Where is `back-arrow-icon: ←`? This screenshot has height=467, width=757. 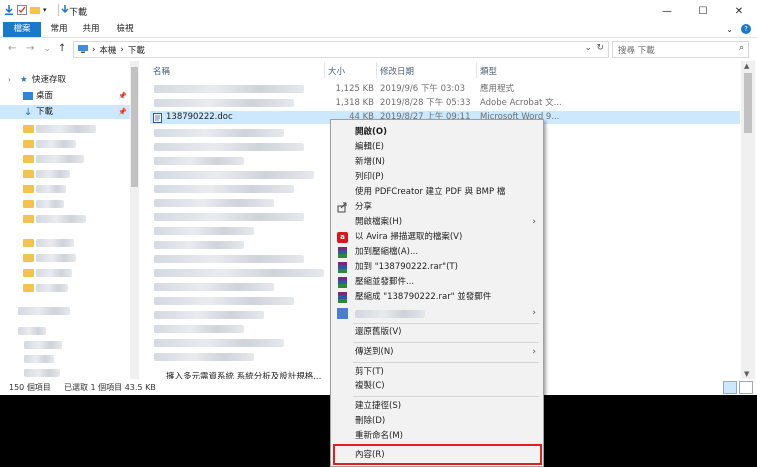
back-arrow-icon: ← is located at coordinates (12, 48).